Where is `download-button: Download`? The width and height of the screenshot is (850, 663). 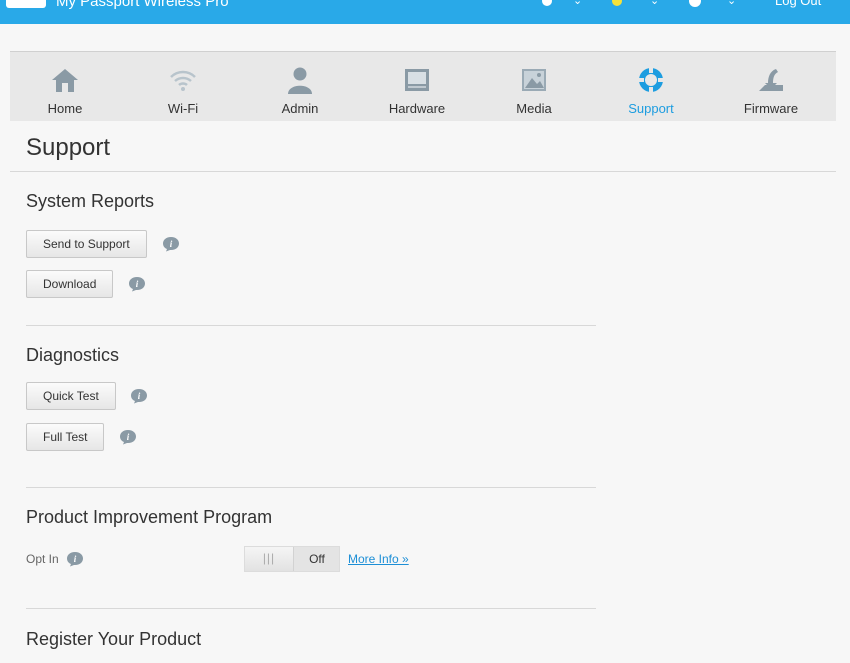
download-button: Download is located at coordinates (70, 284).